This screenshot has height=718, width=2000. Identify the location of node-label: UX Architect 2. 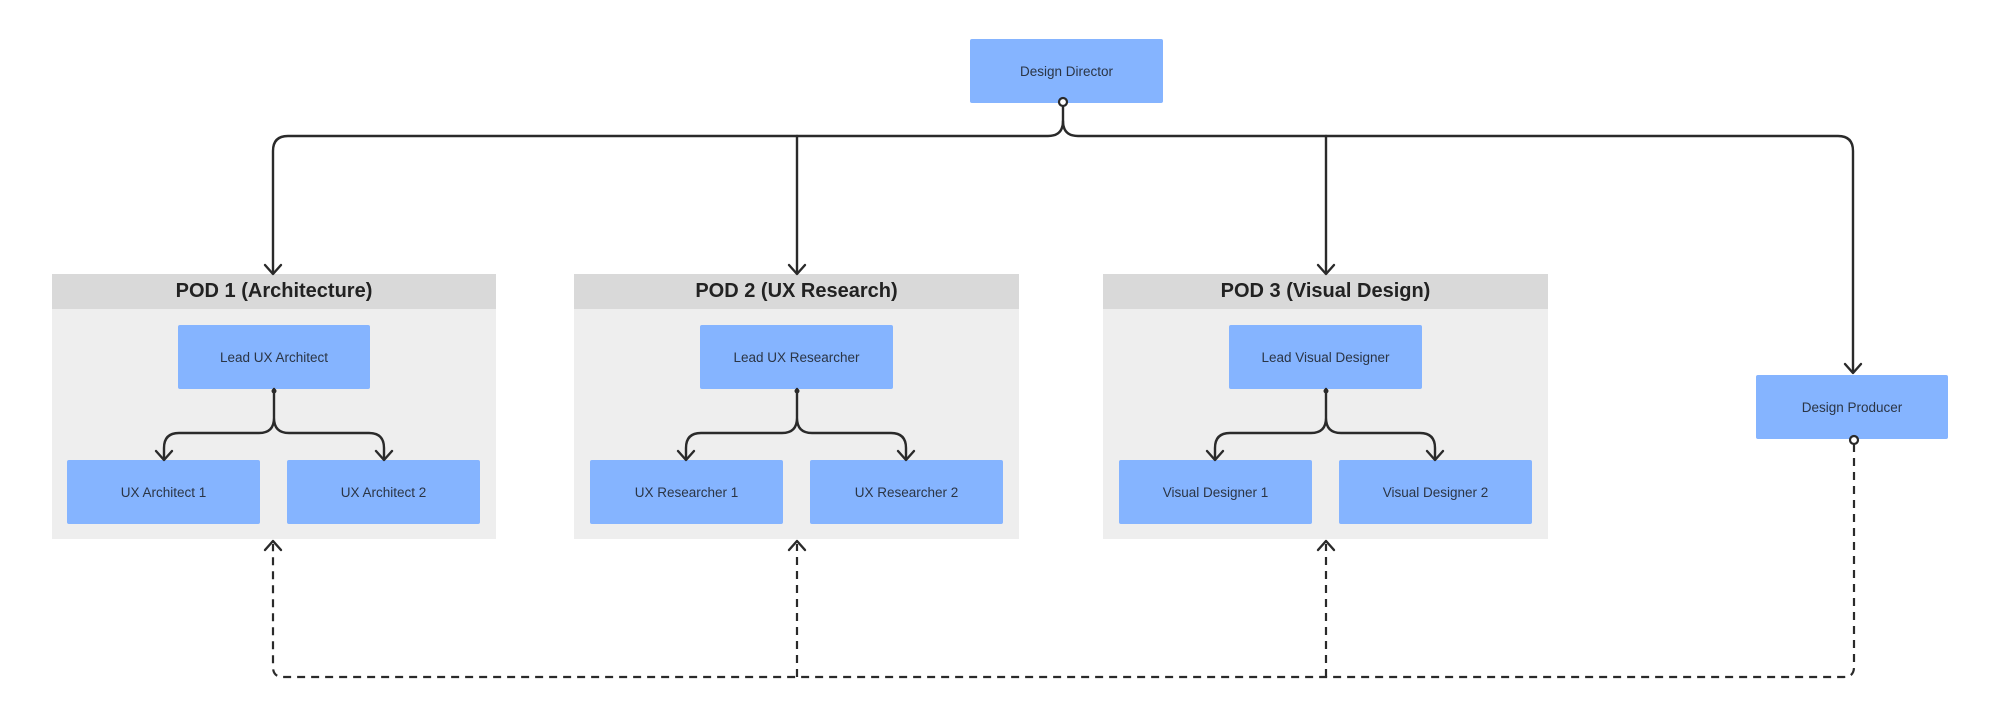
(383, 492).